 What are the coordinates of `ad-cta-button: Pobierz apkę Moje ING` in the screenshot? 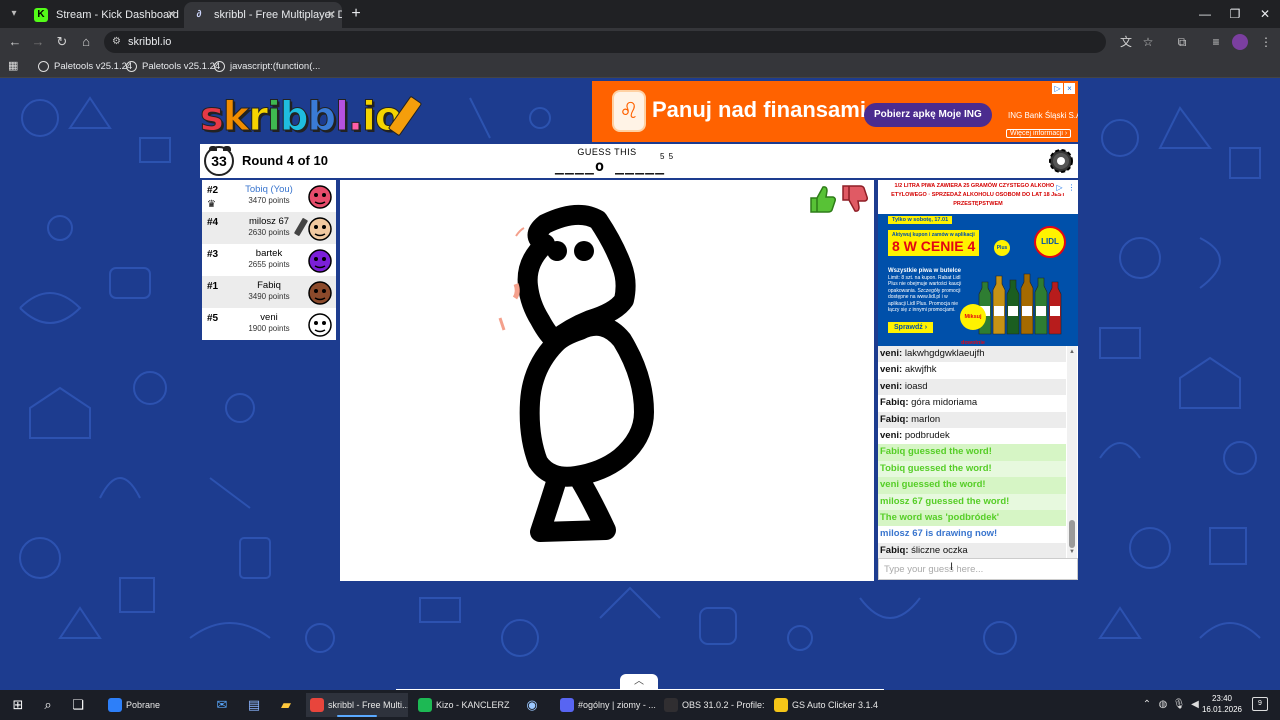 It's located at (928, 115).